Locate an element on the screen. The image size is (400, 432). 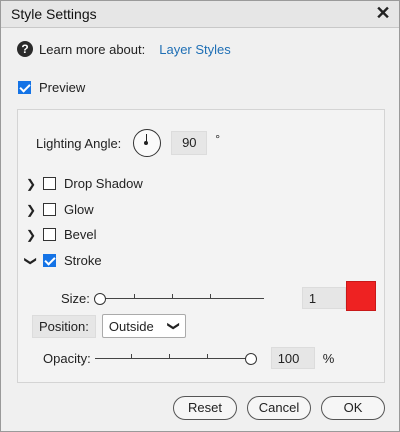
size-label: Size: is located at coordinates (75, 298).